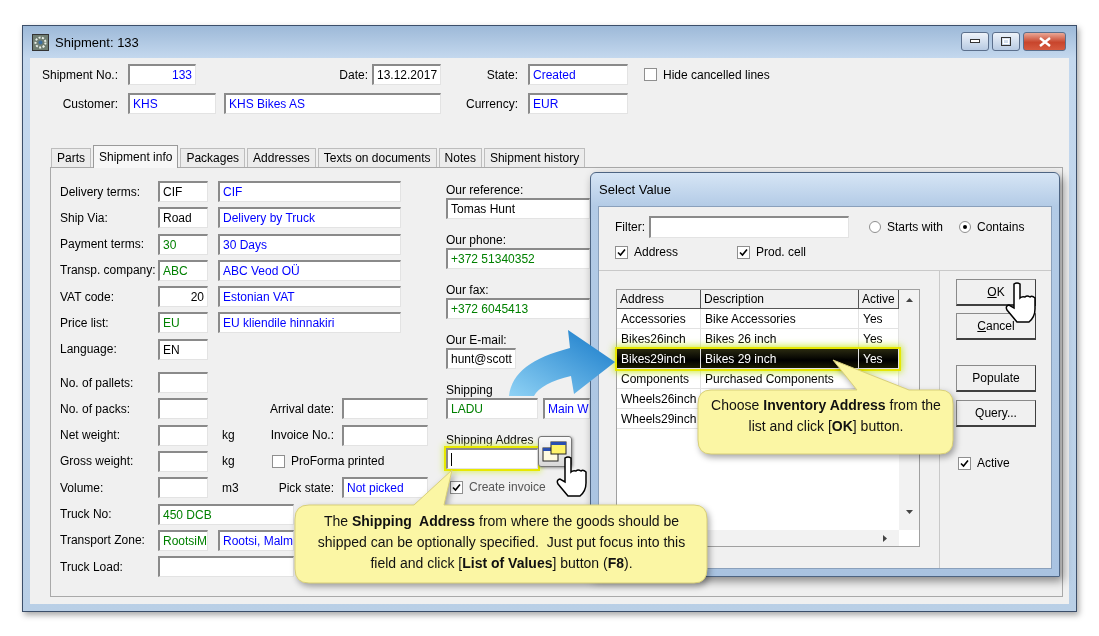  I want to click on callout-text: The Shipping Address from where the goods should be shipped can be optionally specified. Just put focus into this field and click [List of Values] button (F8)., so click(501, 542).